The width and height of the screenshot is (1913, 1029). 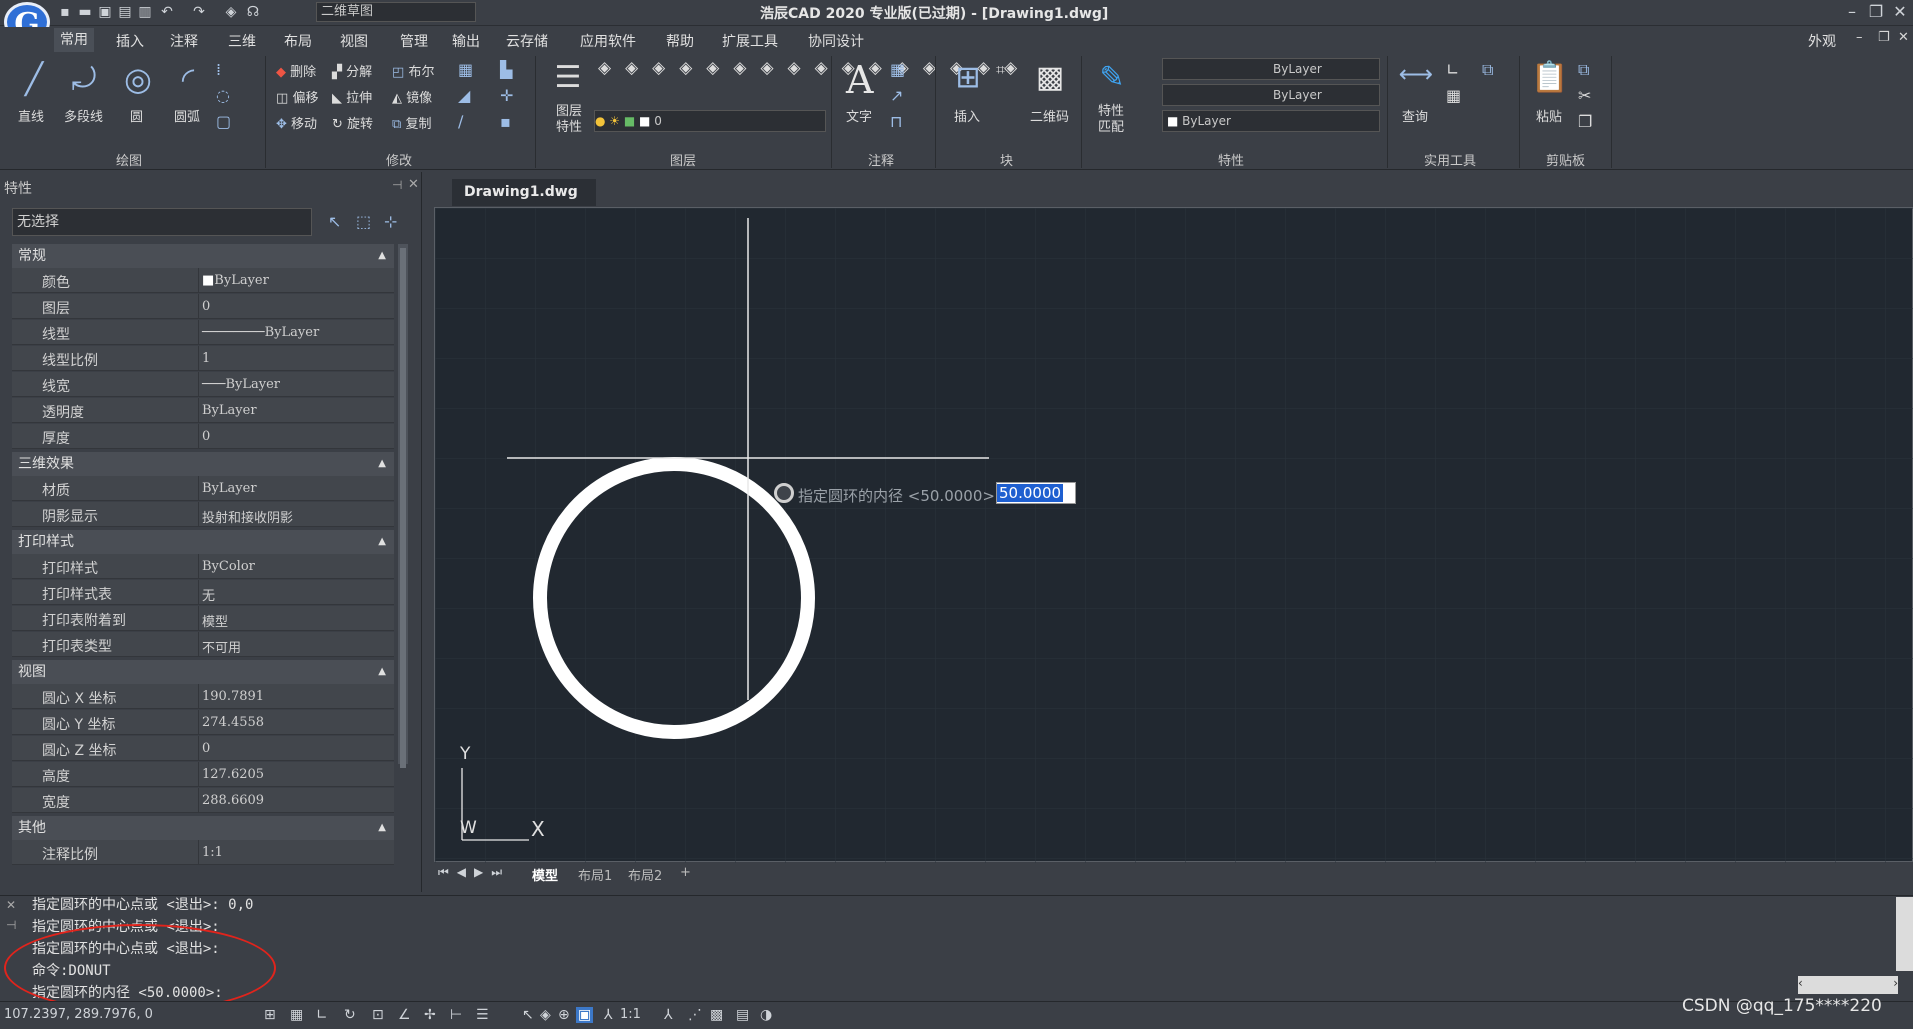 I want to click on doc-min-icon: –, so click(x=1859, y=37).